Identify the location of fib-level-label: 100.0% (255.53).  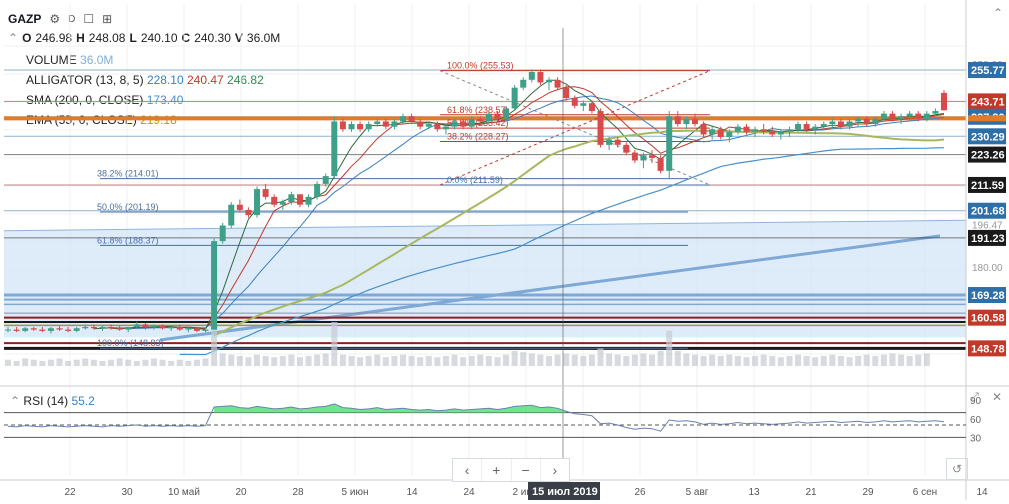
(480, 66).